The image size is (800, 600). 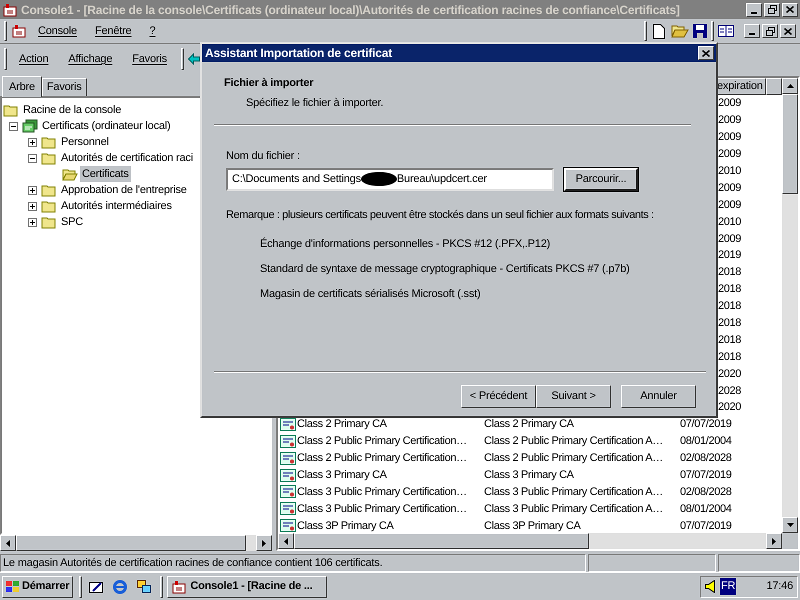 I want to click on tree-item: SPC, so click(x=72, y=222).